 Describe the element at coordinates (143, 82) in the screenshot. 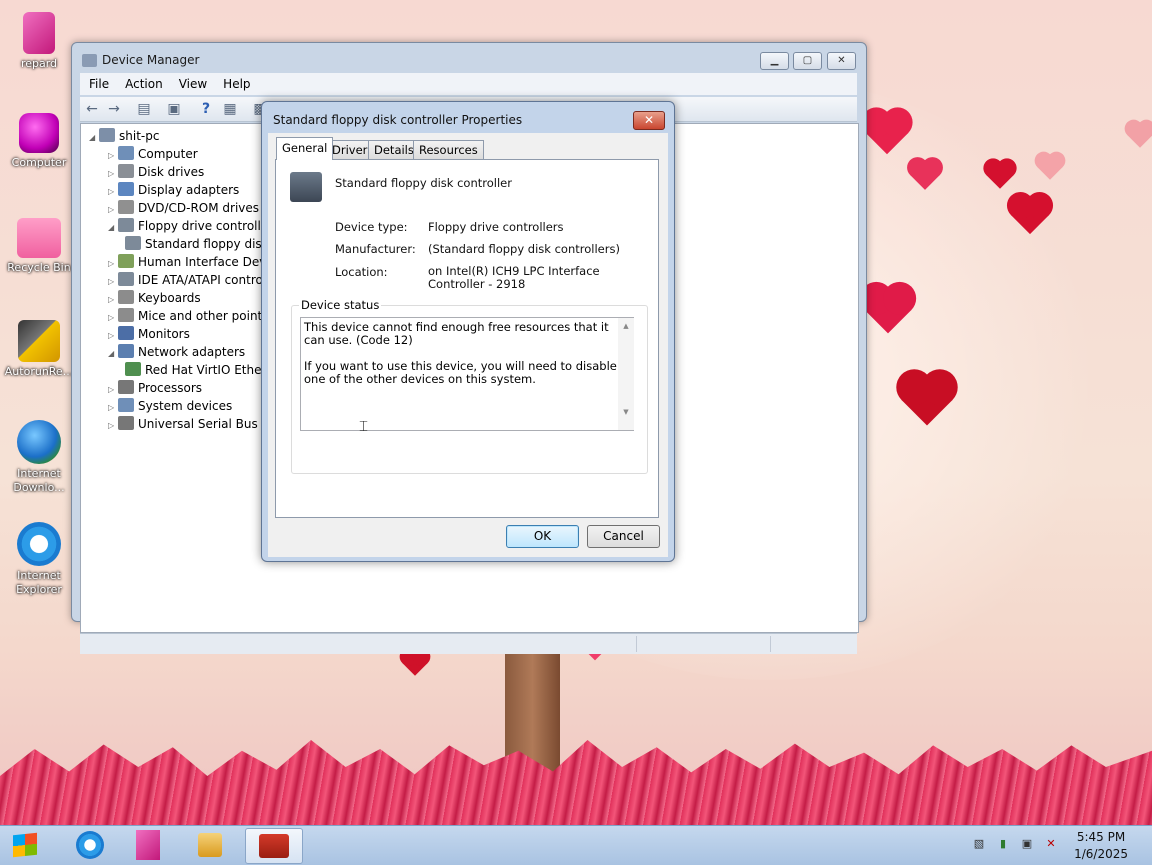

I see `menu-action: Action` at that location.